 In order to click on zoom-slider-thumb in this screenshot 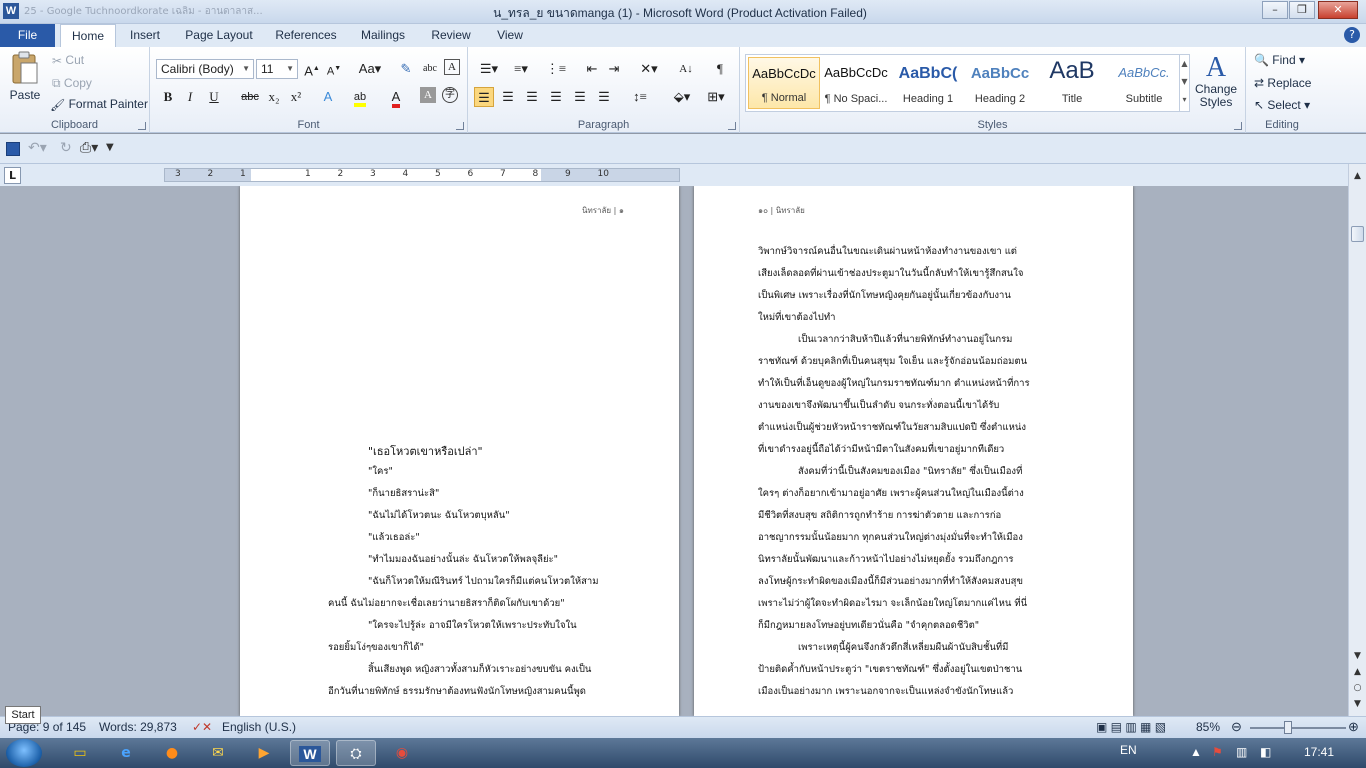, I will do `click(1288, 727)`.